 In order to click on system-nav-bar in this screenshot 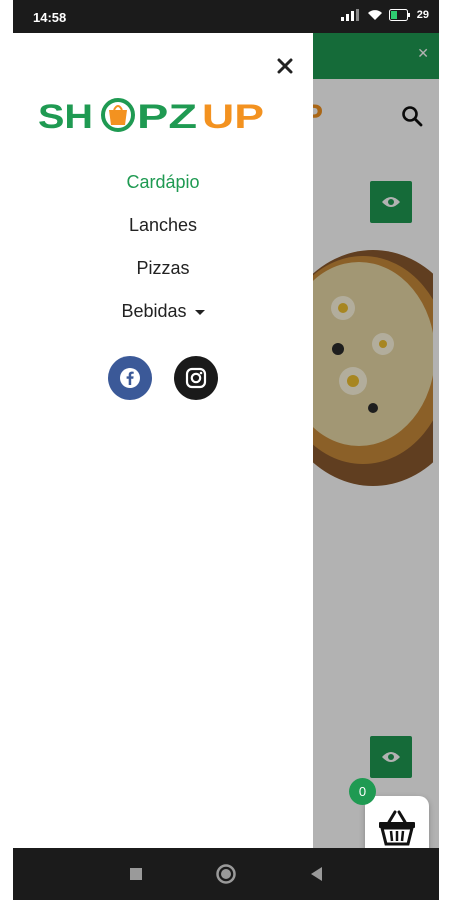, I will do `click(226, 874)`.